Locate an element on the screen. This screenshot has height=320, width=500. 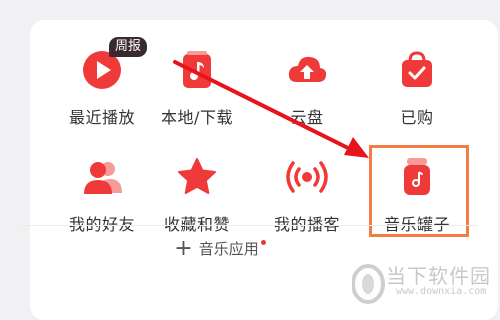
star-icon is located at coordinates (197, 176).